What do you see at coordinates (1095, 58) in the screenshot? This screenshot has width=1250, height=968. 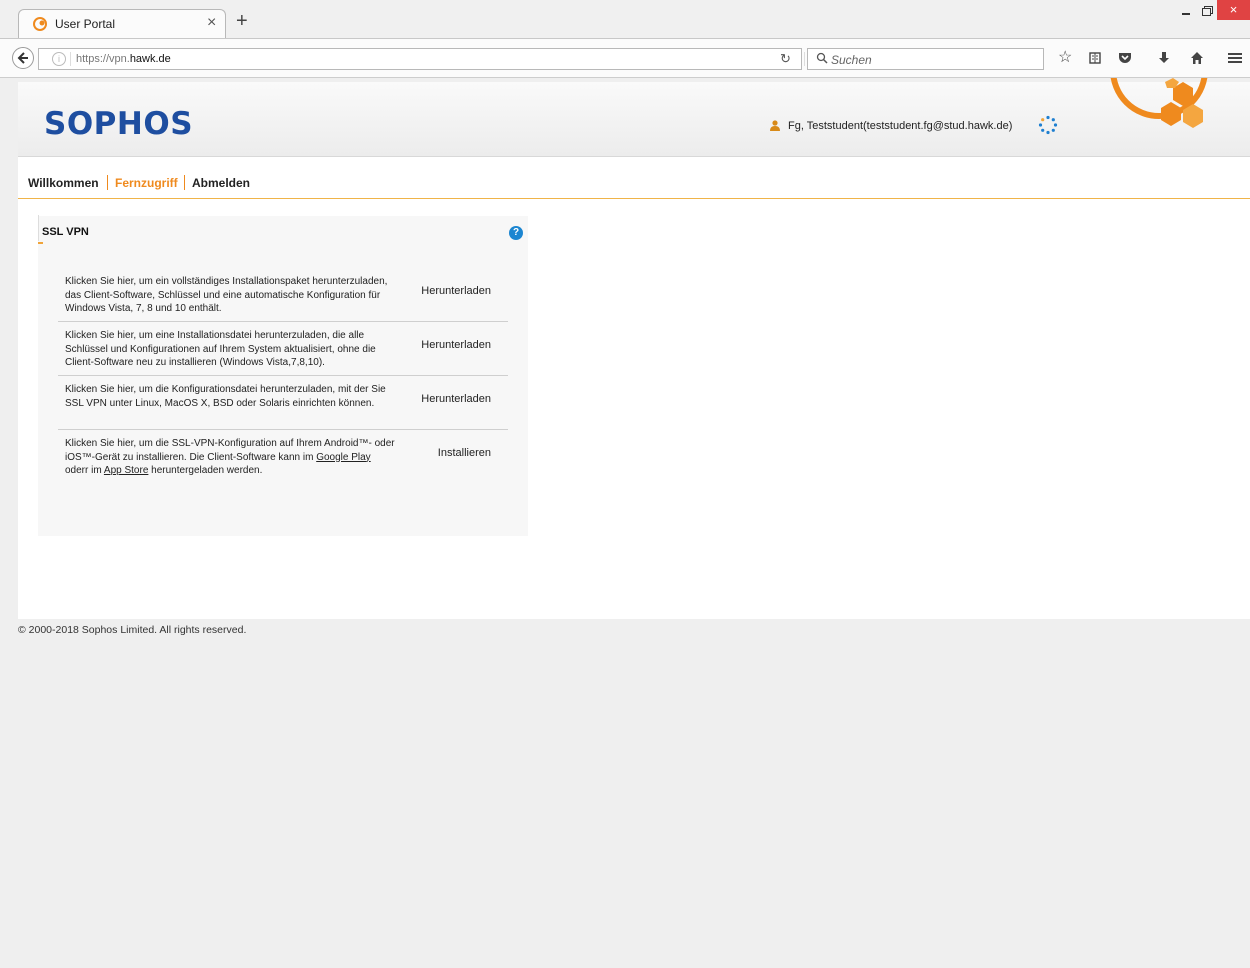 I see `reading-list-icon` at bounding box center [1095, 58].